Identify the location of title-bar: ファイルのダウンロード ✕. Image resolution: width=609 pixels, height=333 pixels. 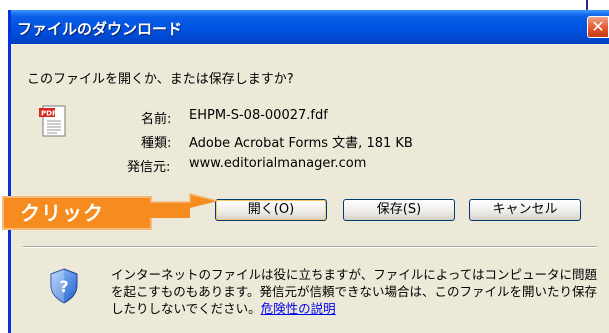
(310, 27).